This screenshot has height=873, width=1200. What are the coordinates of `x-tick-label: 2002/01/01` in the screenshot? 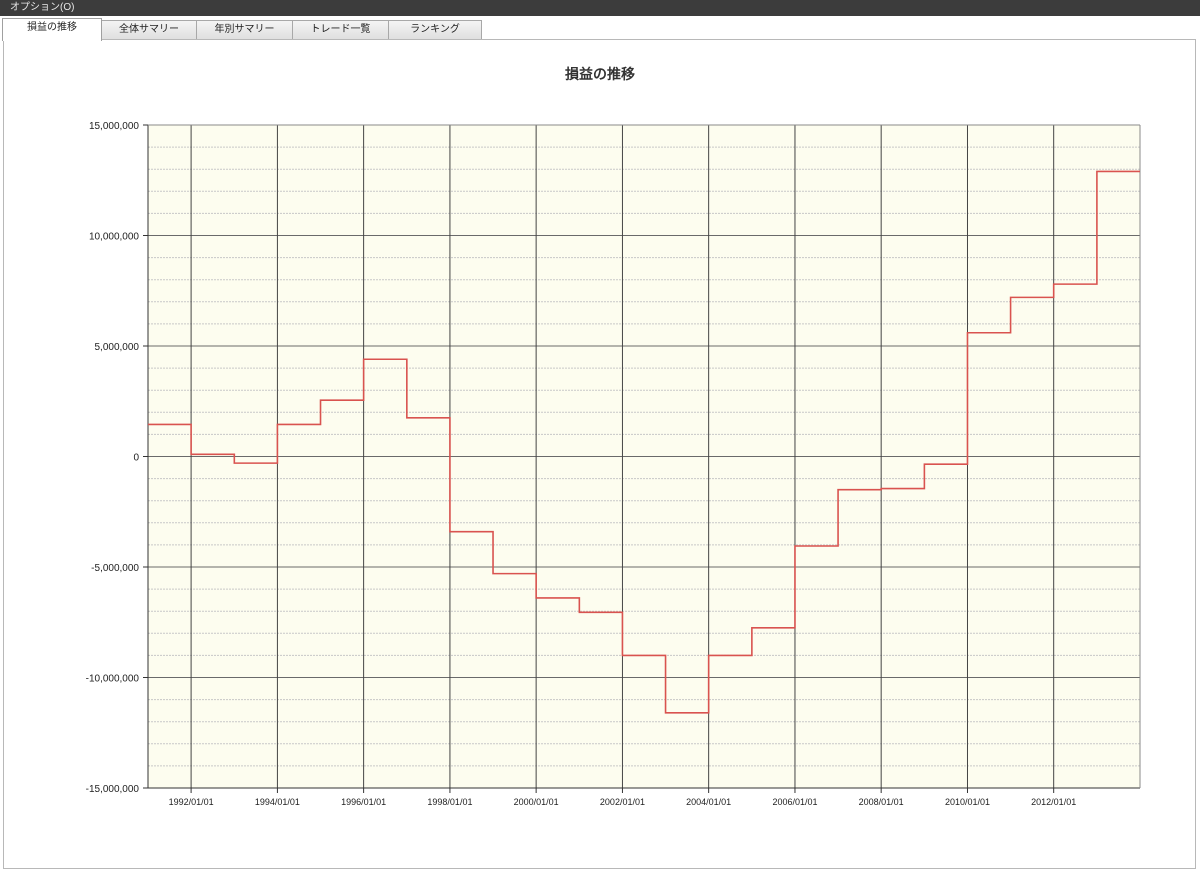 It's located at (622, 802).